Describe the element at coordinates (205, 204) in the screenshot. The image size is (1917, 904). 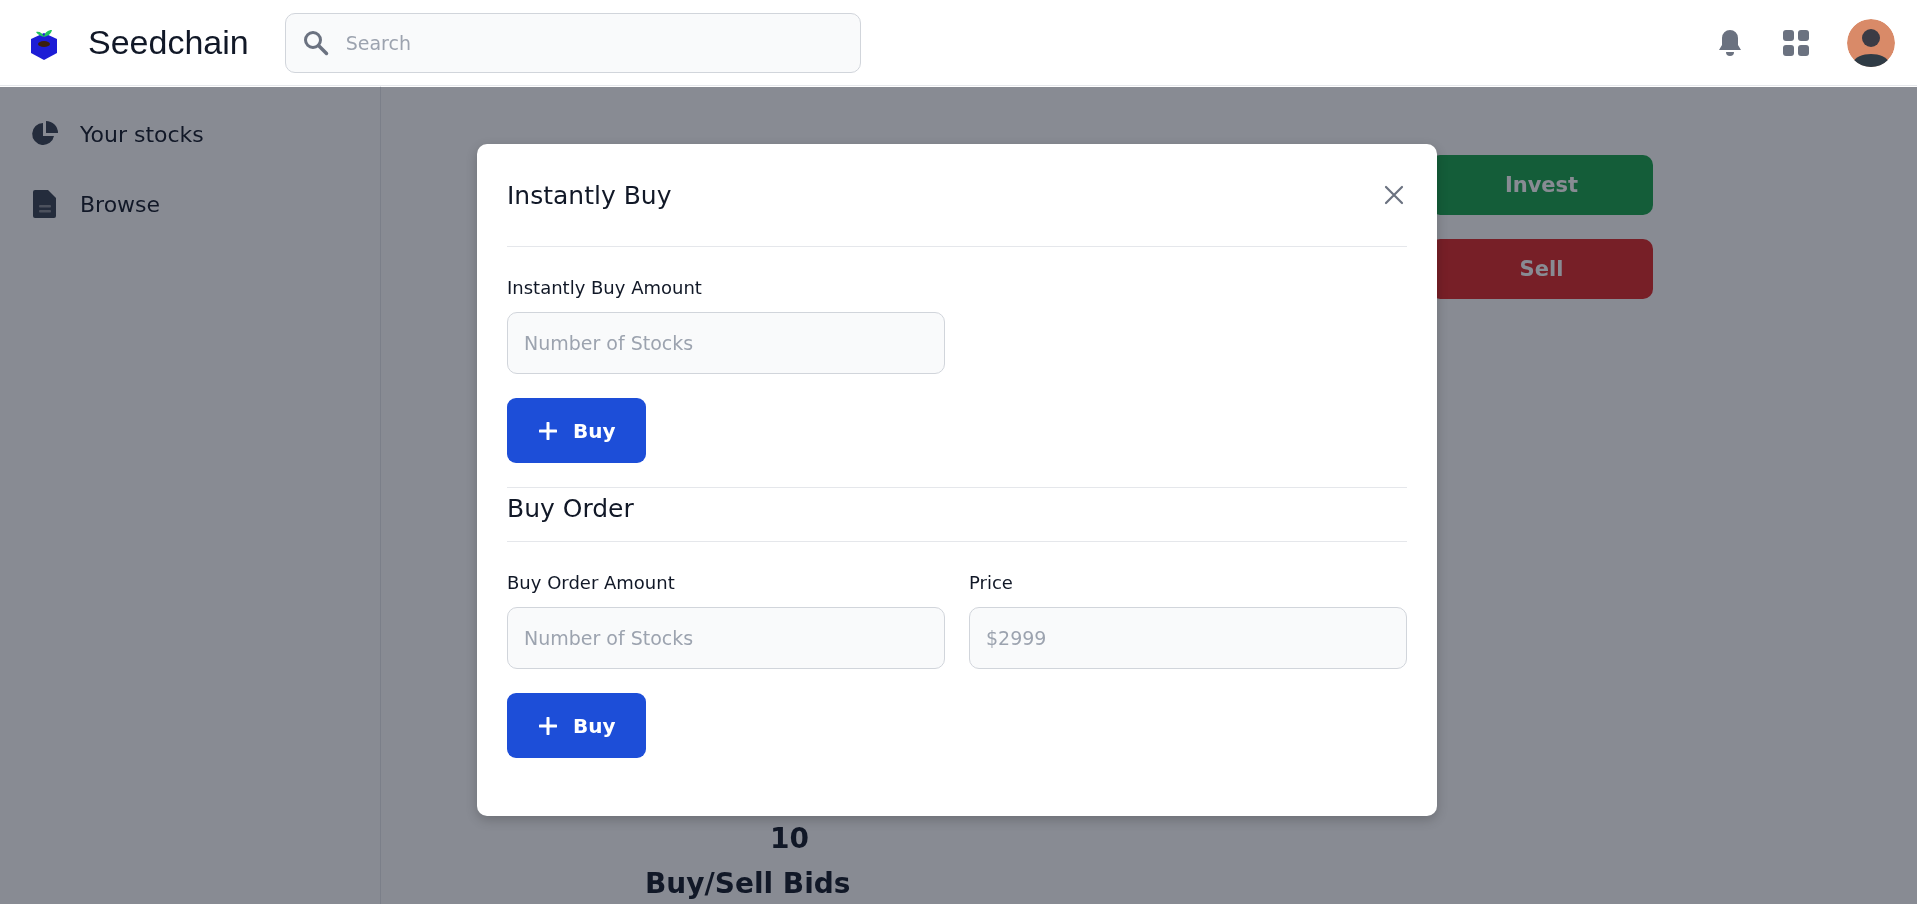
I see `sidebar-item: Browse` at that location.